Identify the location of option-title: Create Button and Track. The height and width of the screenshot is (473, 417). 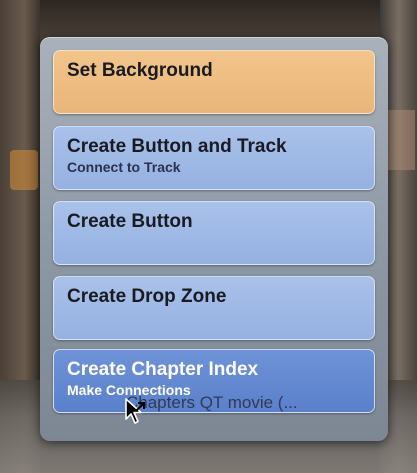
(177, 146).